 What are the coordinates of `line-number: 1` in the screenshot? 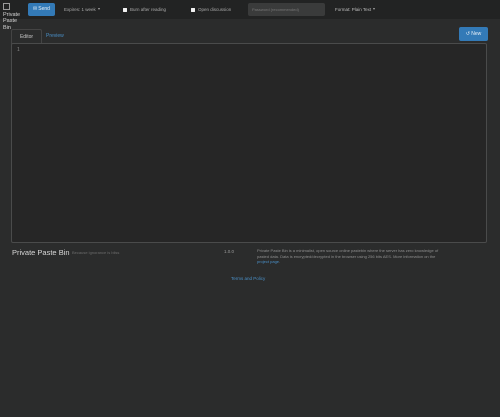 It's located at (18, 50).